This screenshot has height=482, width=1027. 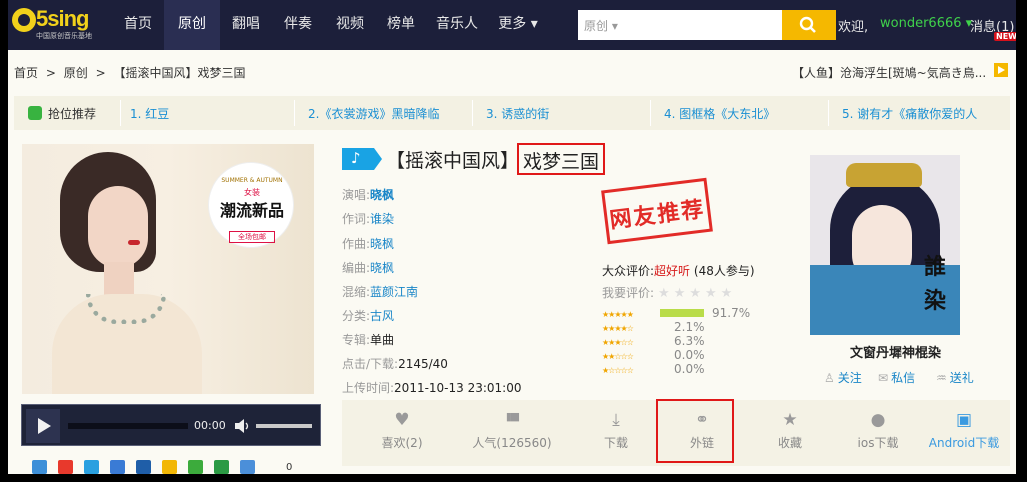 I want to click on recommend-item: 5. 谢有才《痛散你爱的人, so click(x=924, y=114).